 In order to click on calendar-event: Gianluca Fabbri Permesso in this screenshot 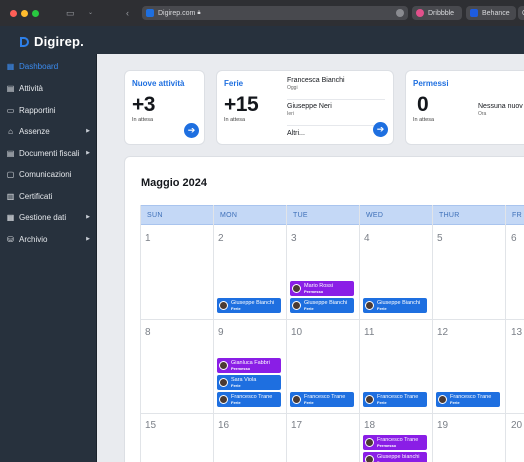, I will do `click(249, 365)`.